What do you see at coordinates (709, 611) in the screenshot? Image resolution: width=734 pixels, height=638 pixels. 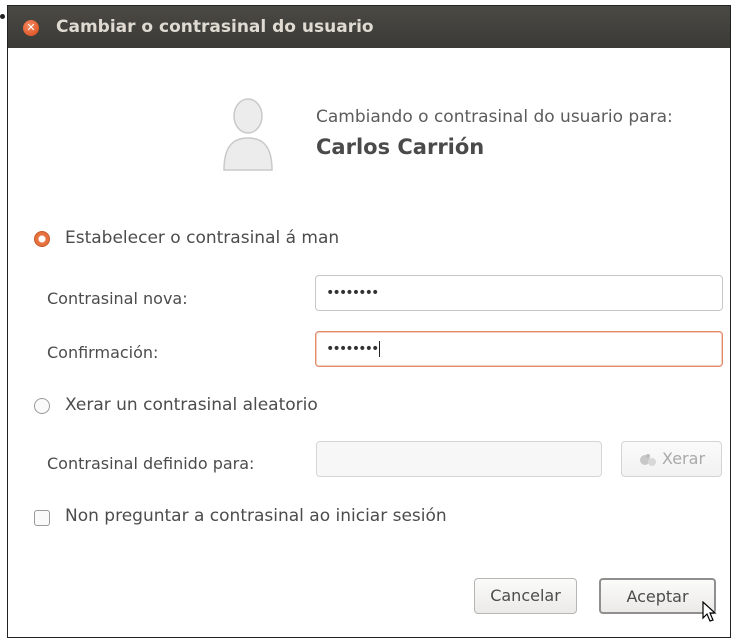 I see `mouse-pointer-icon` at bounding box center [709, 611].